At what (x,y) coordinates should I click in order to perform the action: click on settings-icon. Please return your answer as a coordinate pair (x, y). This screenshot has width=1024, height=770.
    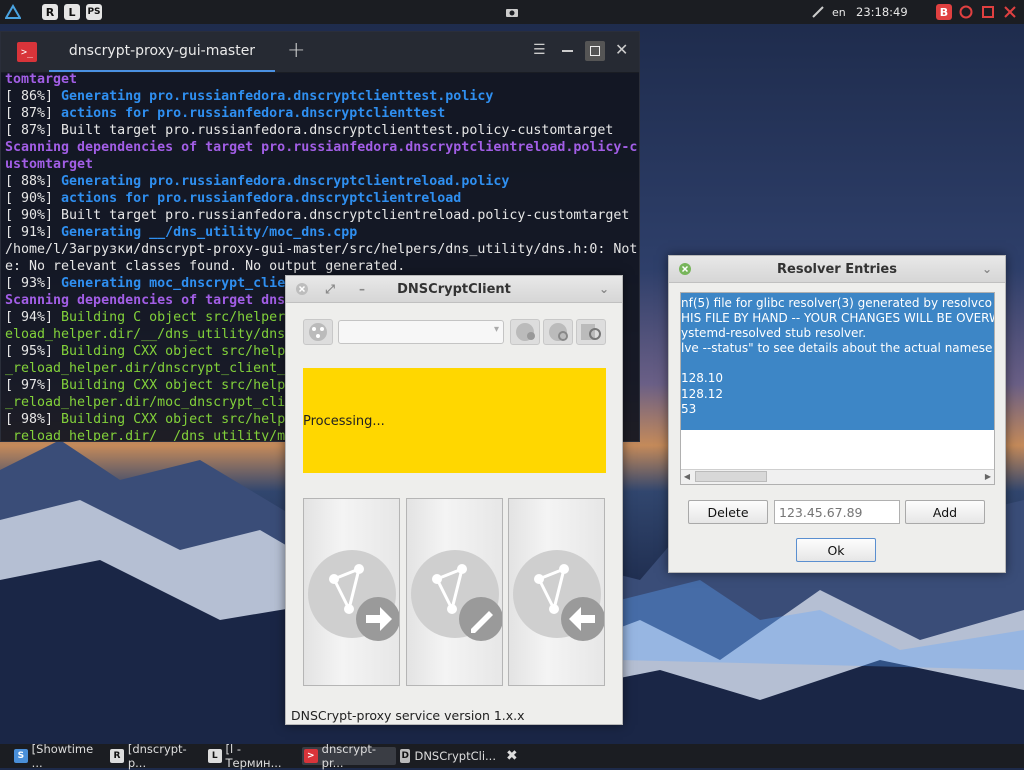
    Looking at the image, I should click on (558, 332).